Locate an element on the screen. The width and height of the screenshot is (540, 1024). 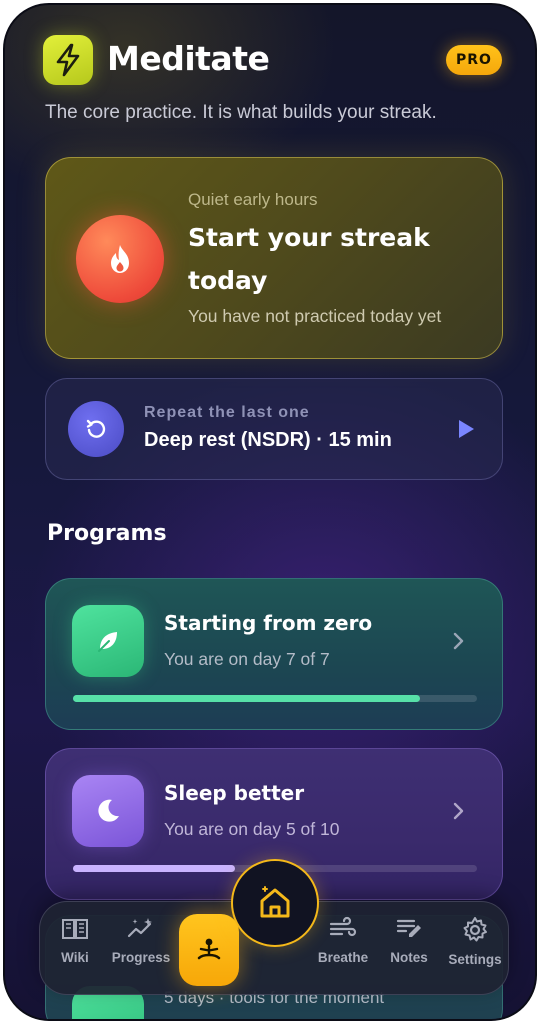
nav-item-meditate is located at coordinates (209, 950).